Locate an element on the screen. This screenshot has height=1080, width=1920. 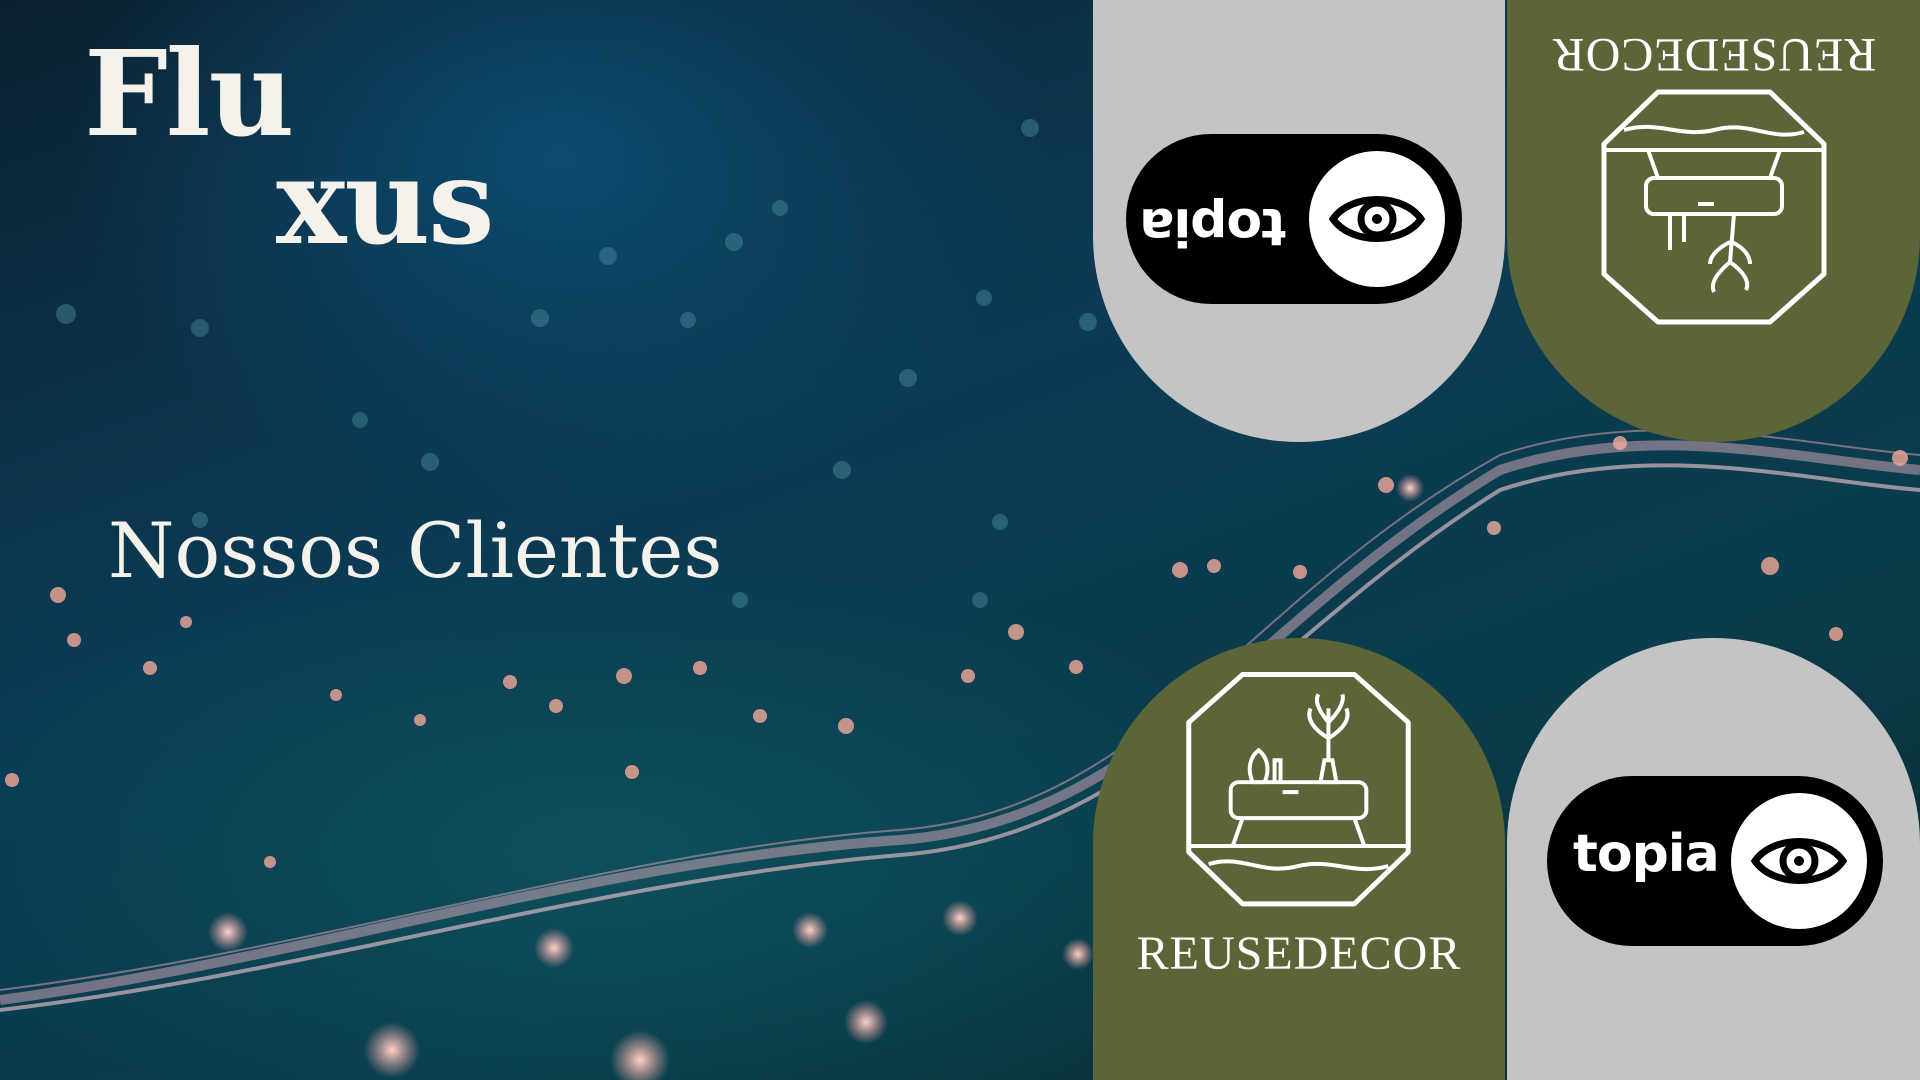
section-title: Nossos Clientes is located at coordinates (415, 550).